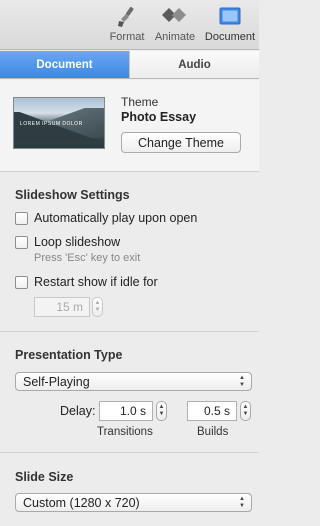 Image resolution: width=320 pixels, height=526 pixels. Describe the element at coordinates (129, 25) in the screenshot. I see `inspector-toolbar: Format Animate Document` at that location.